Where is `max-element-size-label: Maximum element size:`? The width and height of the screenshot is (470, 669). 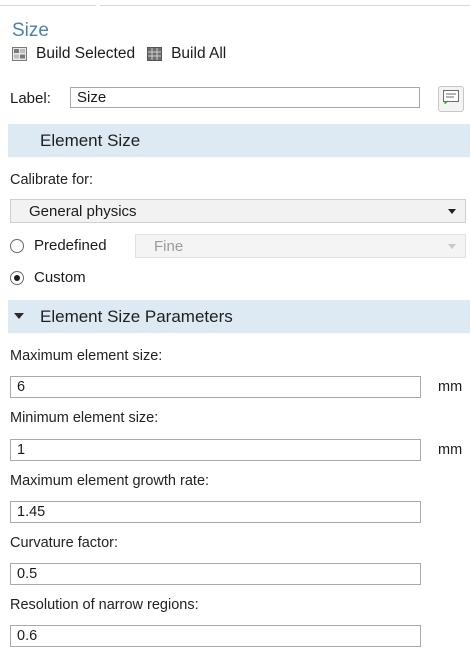 max-element-size-label: Maximum element size: is located at coordinates (86, 356).